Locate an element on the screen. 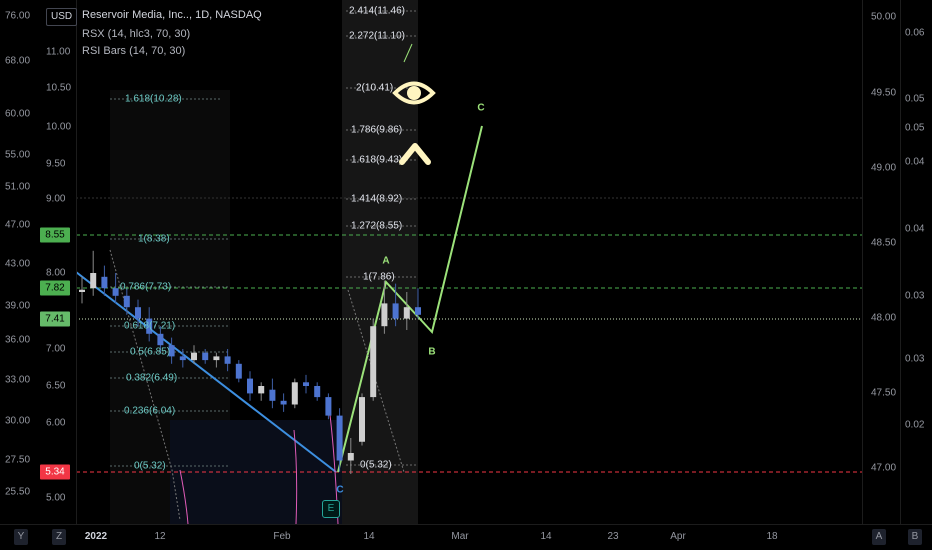 This screenshot has height=550, width=932. fib-left-level-label: 0.382(6.49) is located at coordinates (152, 378).